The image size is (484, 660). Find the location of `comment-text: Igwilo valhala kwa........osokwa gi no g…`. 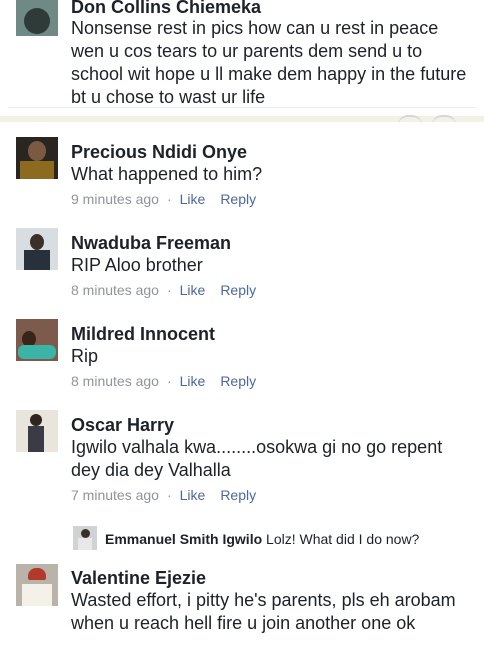

comment-text: Igwilo valhala kwa........osokwa gi no g… is located at coordinates (257, 458).